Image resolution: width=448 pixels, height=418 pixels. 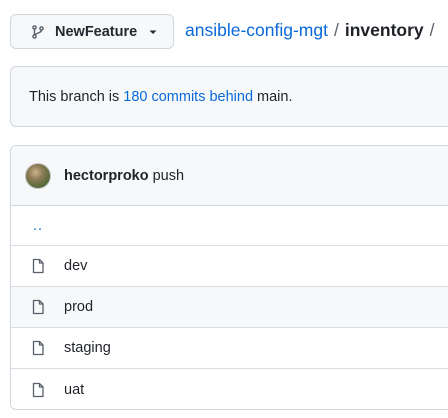 I want to click on latest-commit-row: hectorproko push, so click(x=229, y=176).